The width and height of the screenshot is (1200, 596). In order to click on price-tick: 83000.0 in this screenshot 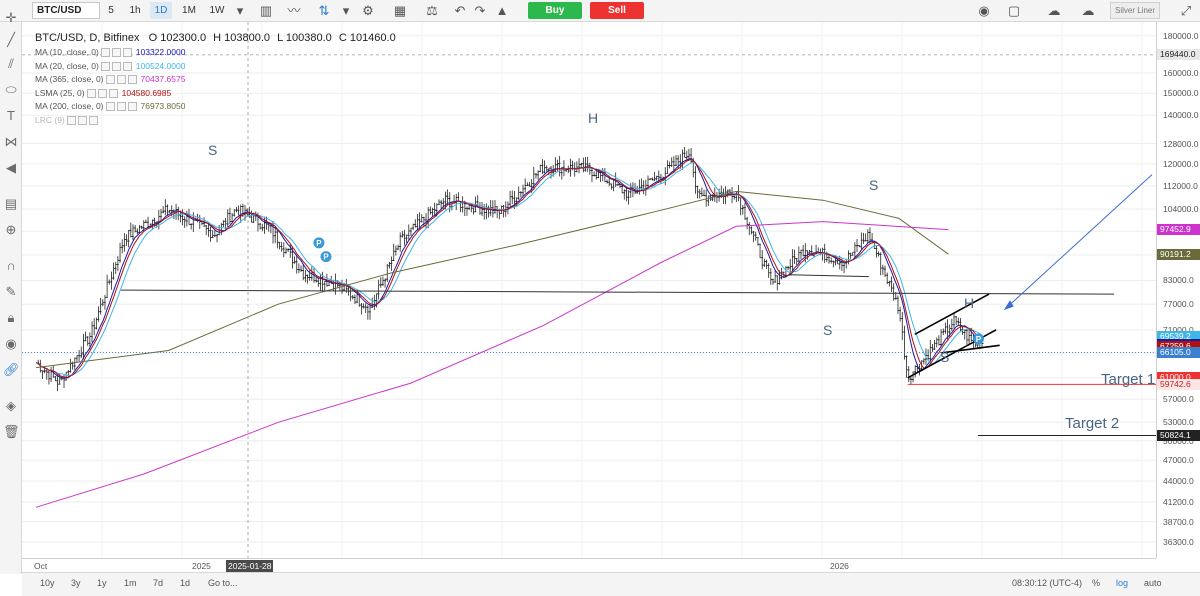, I will do `click(1178, 280)`.